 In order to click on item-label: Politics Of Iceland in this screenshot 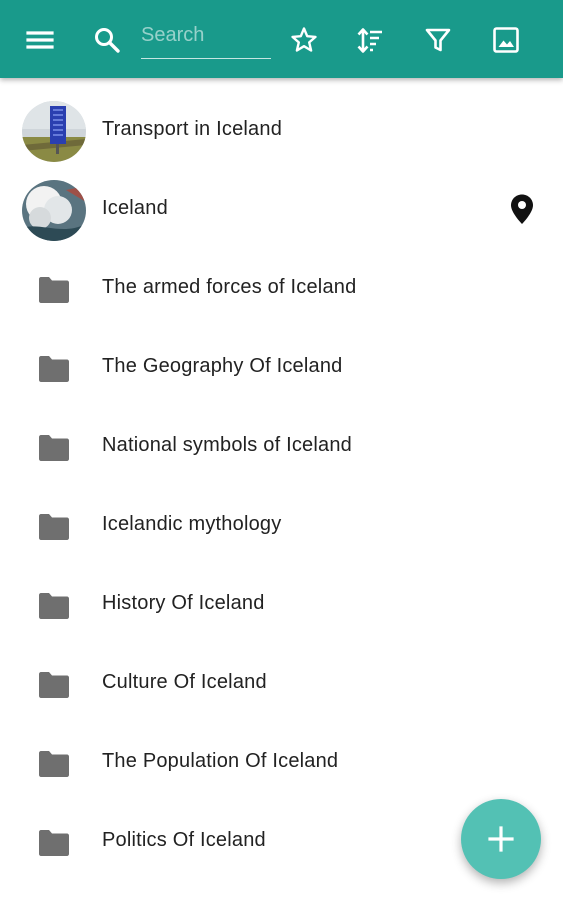, I will do `click(184, 840)`.